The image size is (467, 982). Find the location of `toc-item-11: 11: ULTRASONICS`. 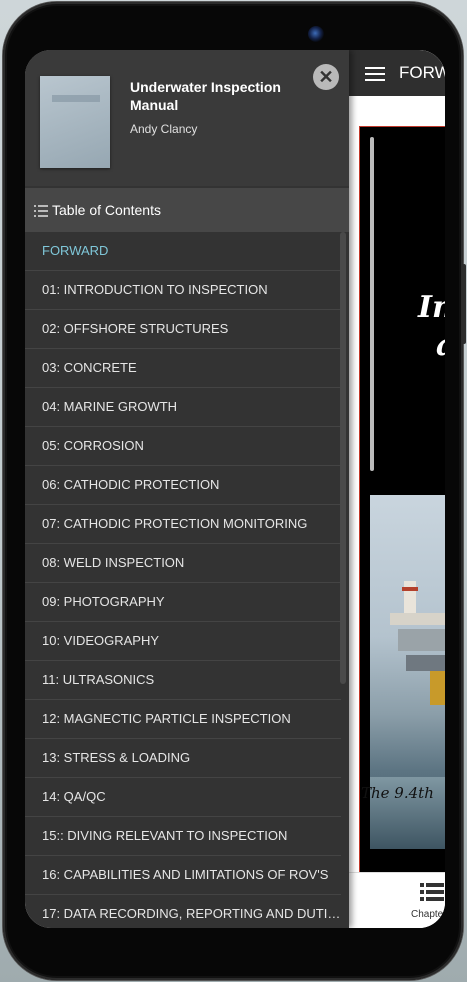

toc-item-11: 11: ULTRASONICS is located at coordinates (183, 680).